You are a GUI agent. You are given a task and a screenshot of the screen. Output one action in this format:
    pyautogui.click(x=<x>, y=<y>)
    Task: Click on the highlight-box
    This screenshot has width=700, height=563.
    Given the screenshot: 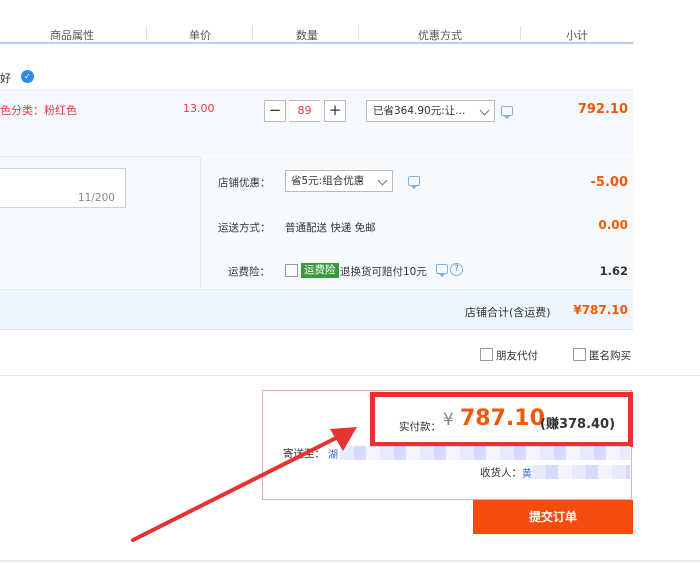 What is the action you would take?
    pyautogui.click(x=501, y=419)
    